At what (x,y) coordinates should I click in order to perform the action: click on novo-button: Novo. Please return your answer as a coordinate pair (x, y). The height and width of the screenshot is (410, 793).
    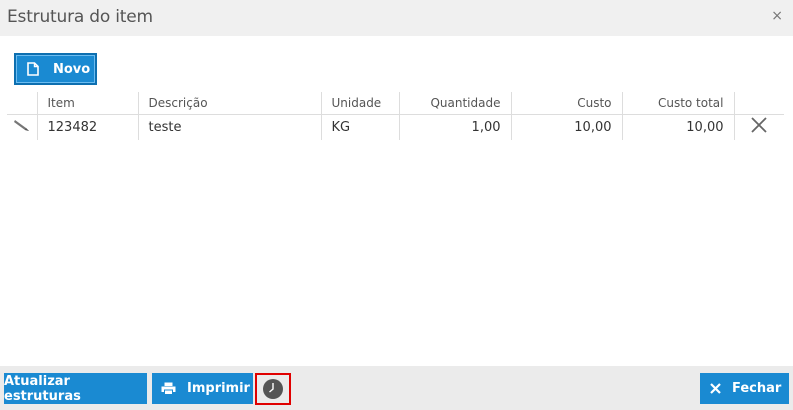
    Looking at the image, I should click on (55, 69).